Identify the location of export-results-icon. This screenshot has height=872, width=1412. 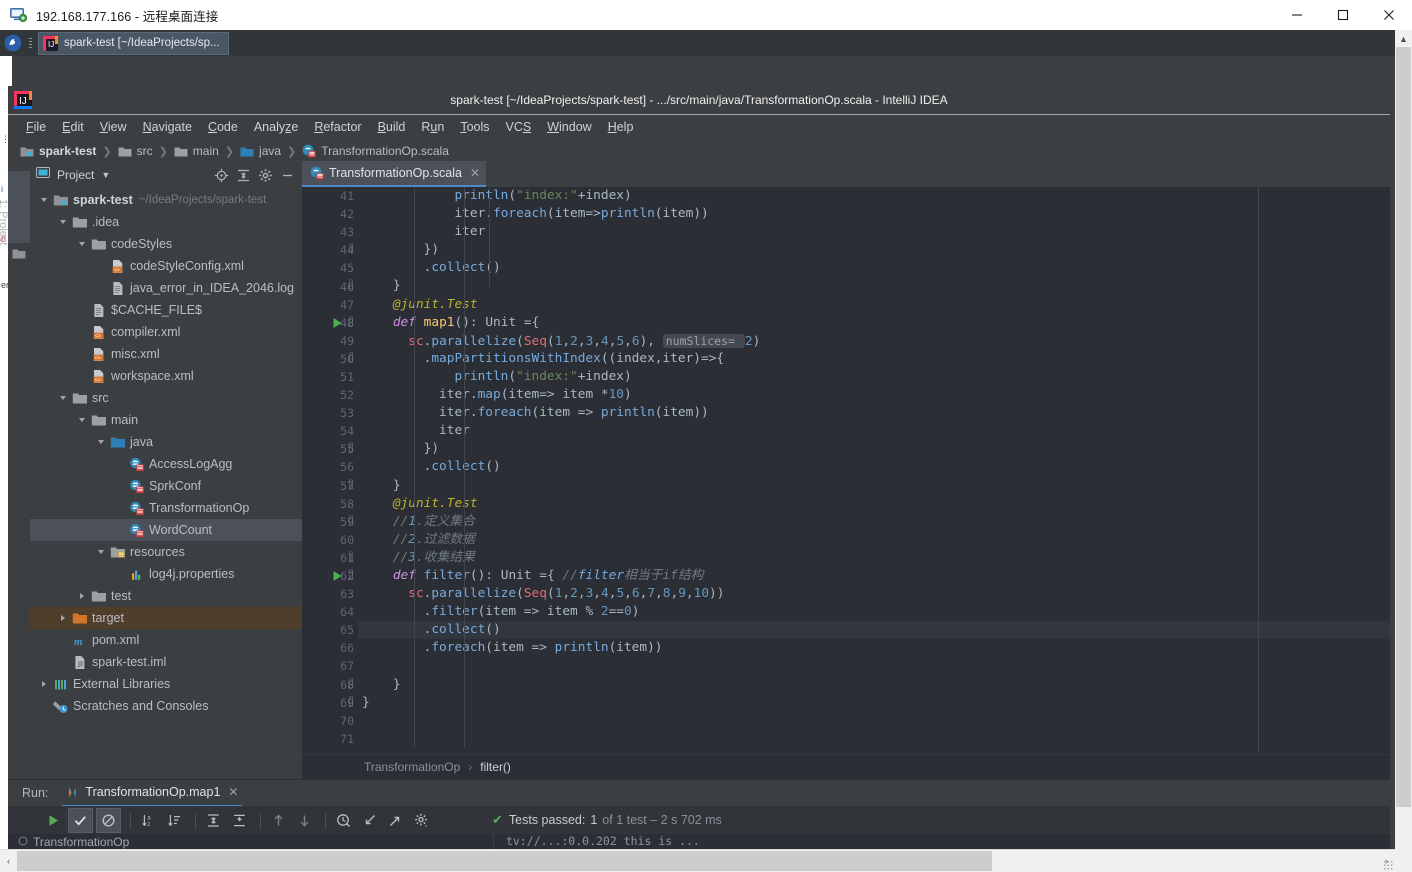
(395, 820).